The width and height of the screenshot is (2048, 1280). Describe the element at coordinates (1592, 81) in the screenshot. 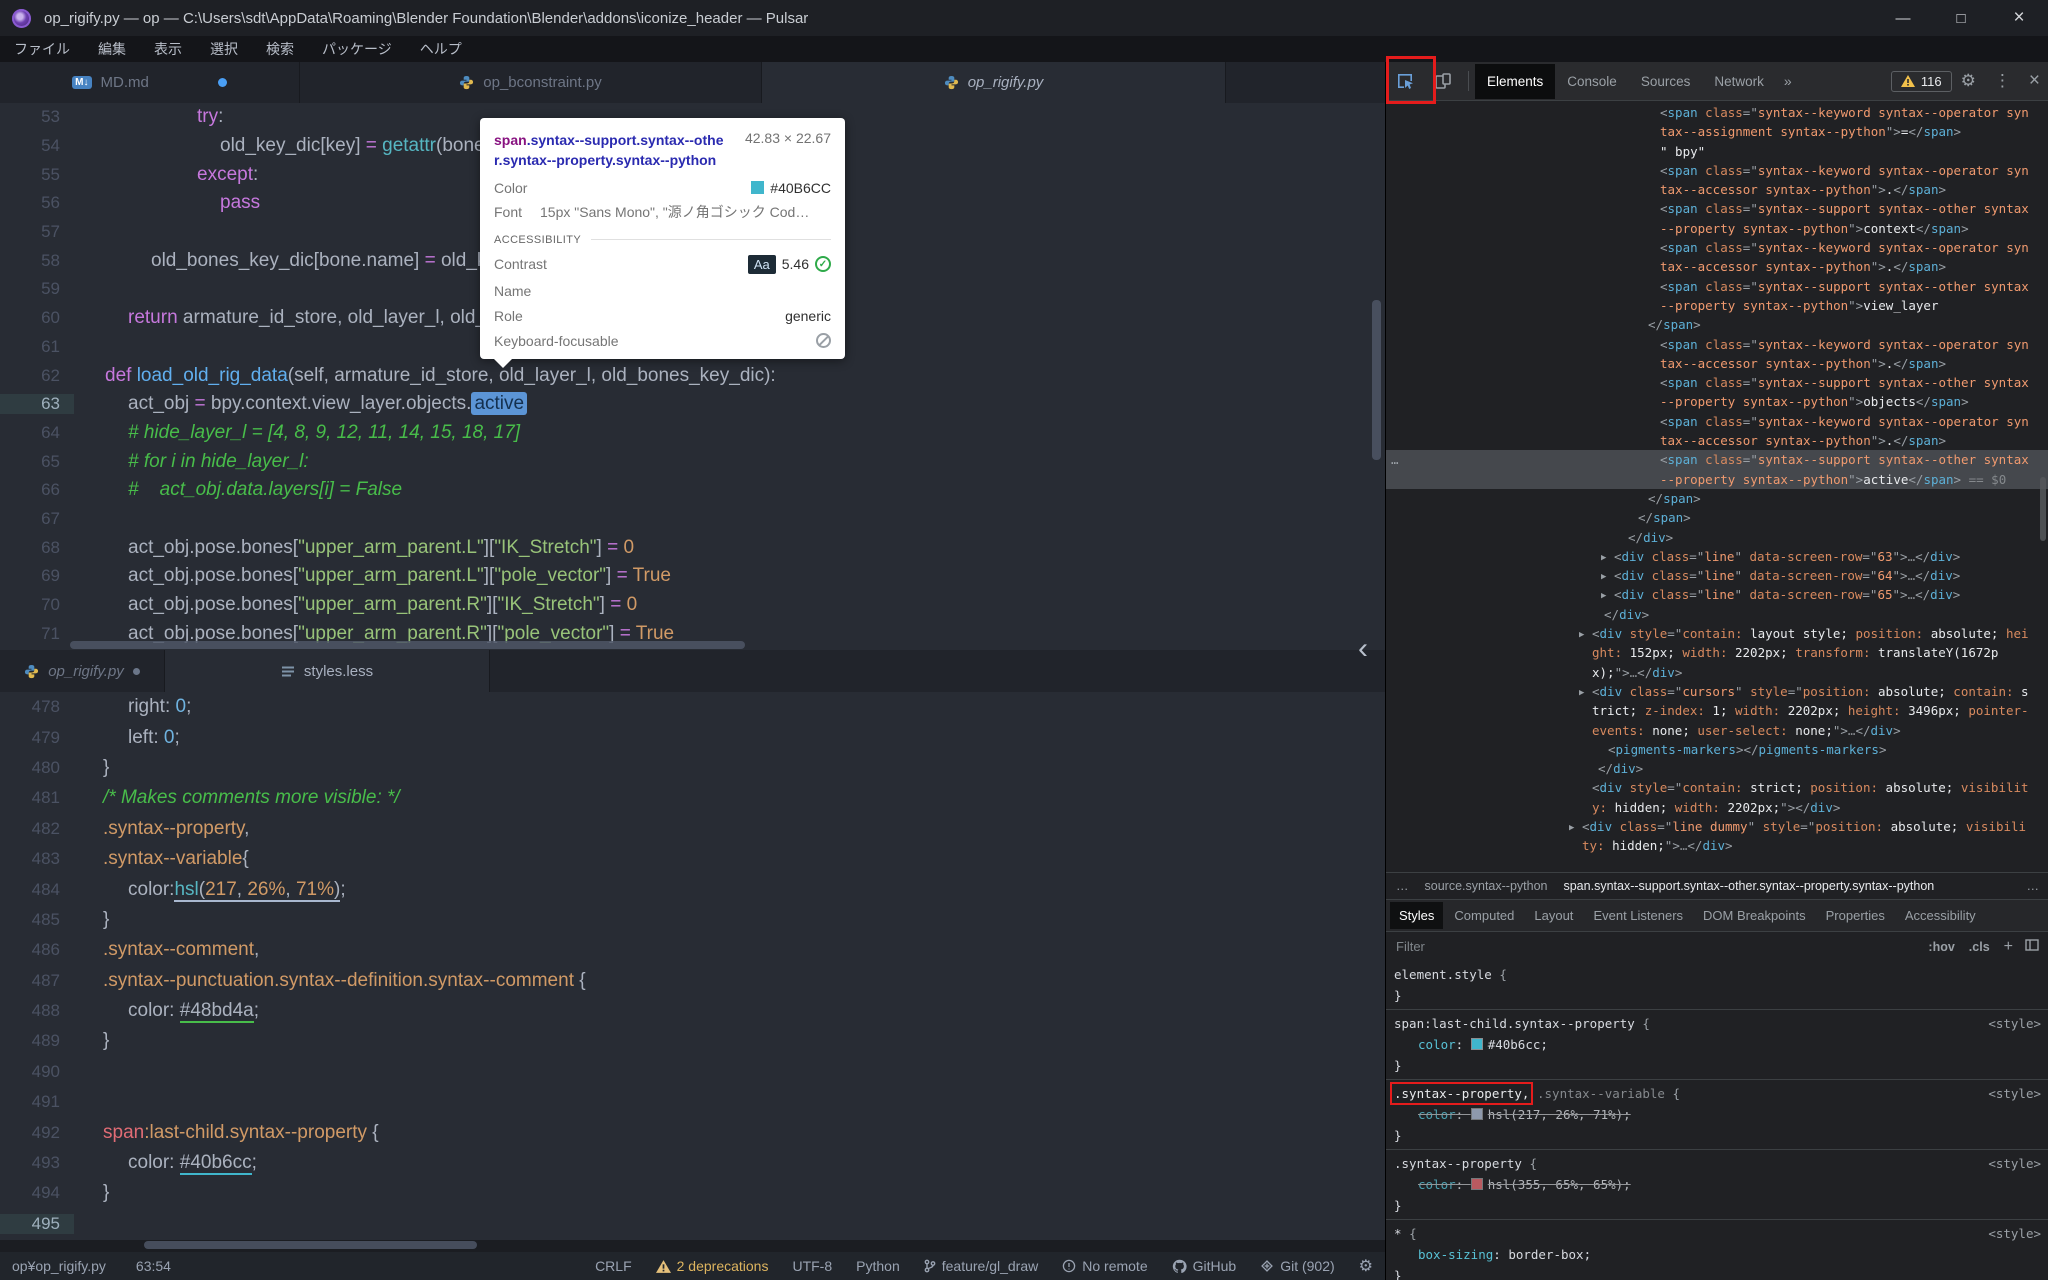

I see `devtools-tab-console: Console` at that location.